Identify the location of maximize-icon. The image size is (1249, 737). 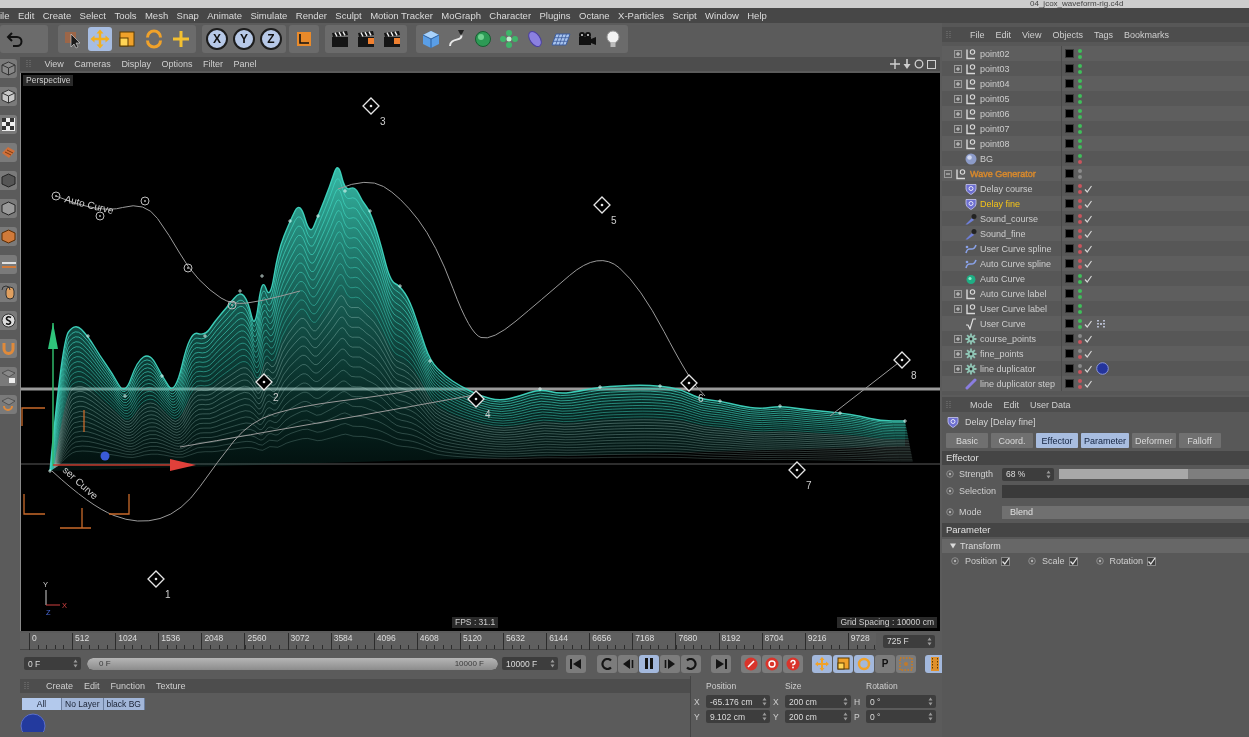
(931, 64).